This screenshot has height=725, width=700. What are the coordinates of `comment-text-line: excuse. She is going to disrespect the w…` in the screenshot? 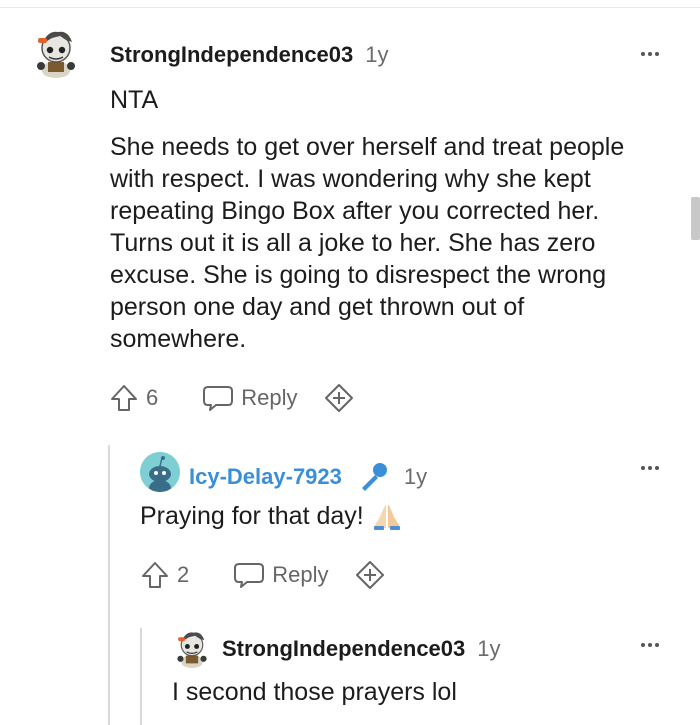 It's located at (358, 275).